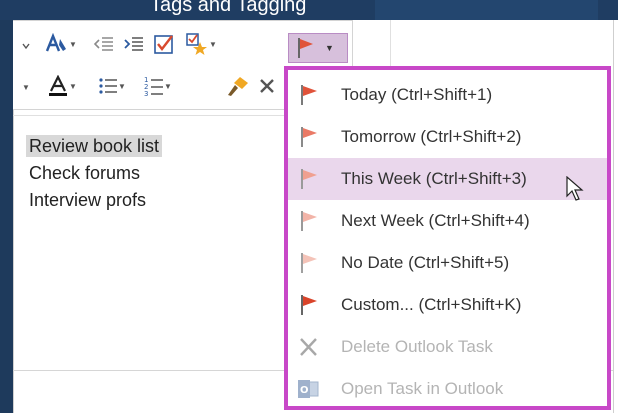  Describe the element at coordinates (94, 146) in the screenshot. I see `list-item: Review book list` at that location.